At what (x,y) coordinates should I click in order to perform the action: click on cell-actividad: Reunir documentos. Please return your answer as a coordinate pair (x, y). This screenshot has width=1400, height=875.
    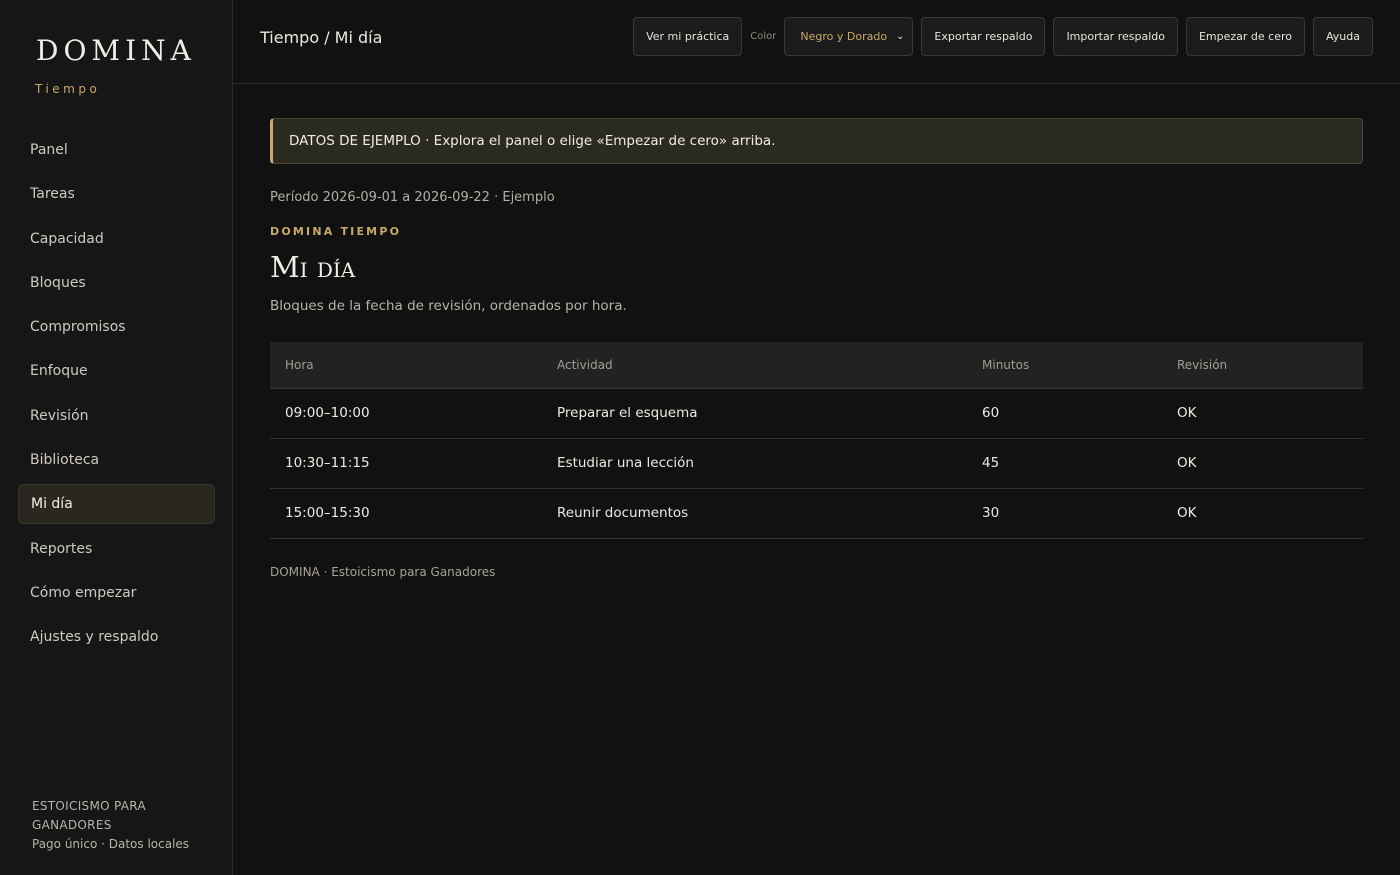
    Looking at the image, I should click on (754, 513).